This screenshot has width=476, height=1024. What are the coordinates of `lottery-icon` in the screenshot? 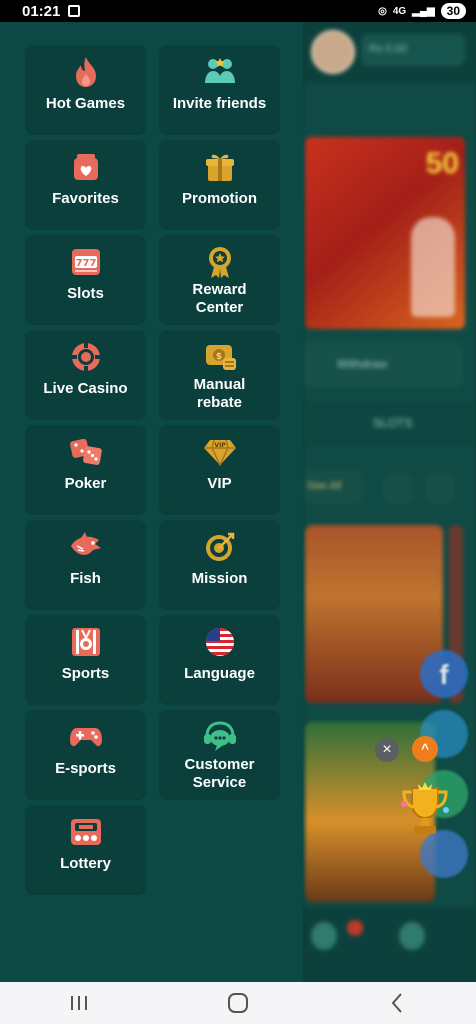 It's located at (86, 832).